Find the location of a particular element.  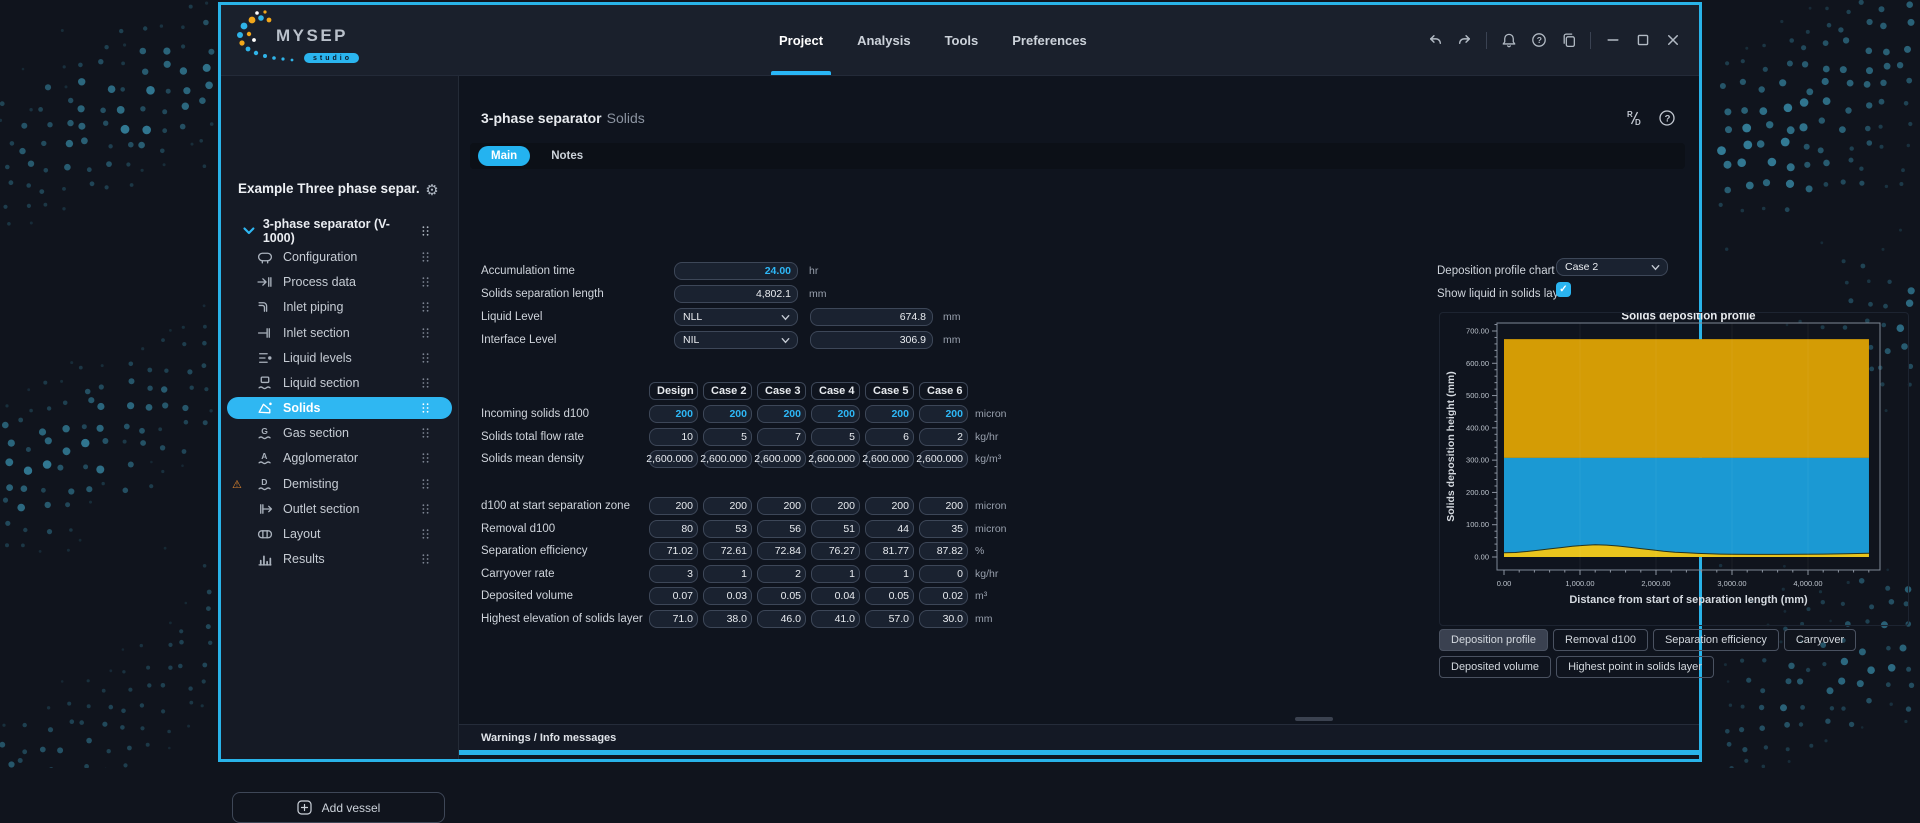

rating-design-toggle-icon: RD is located at coordinates (1635, 118).